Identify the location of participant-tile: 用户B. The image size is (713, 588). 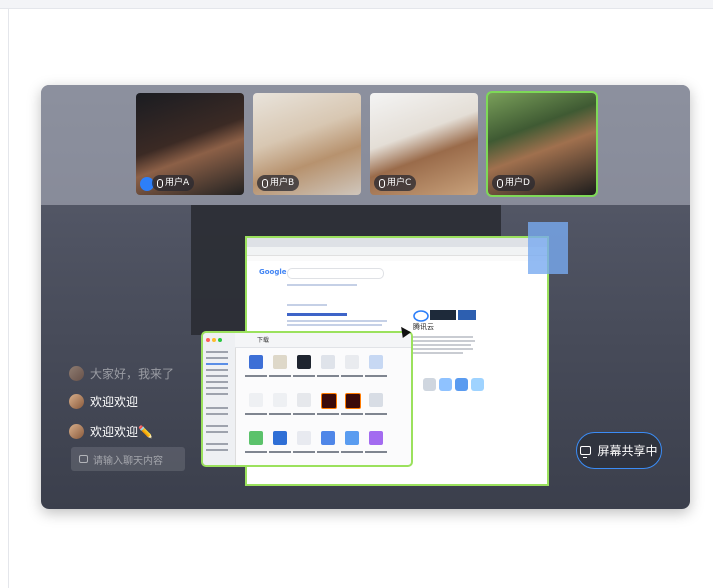
(307, 144).